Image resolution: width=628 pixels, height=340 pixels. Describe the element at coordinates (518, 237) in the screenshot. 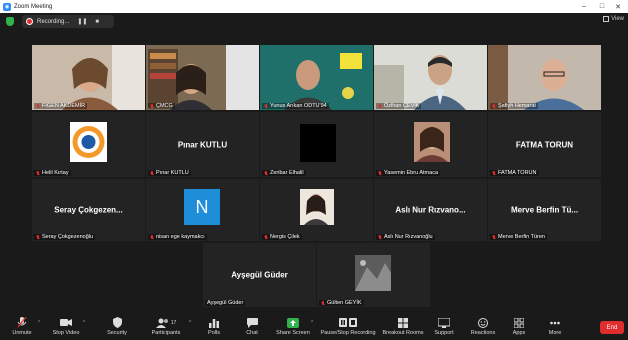

I see `participant-name: Merve Berfin Türen` at that location.